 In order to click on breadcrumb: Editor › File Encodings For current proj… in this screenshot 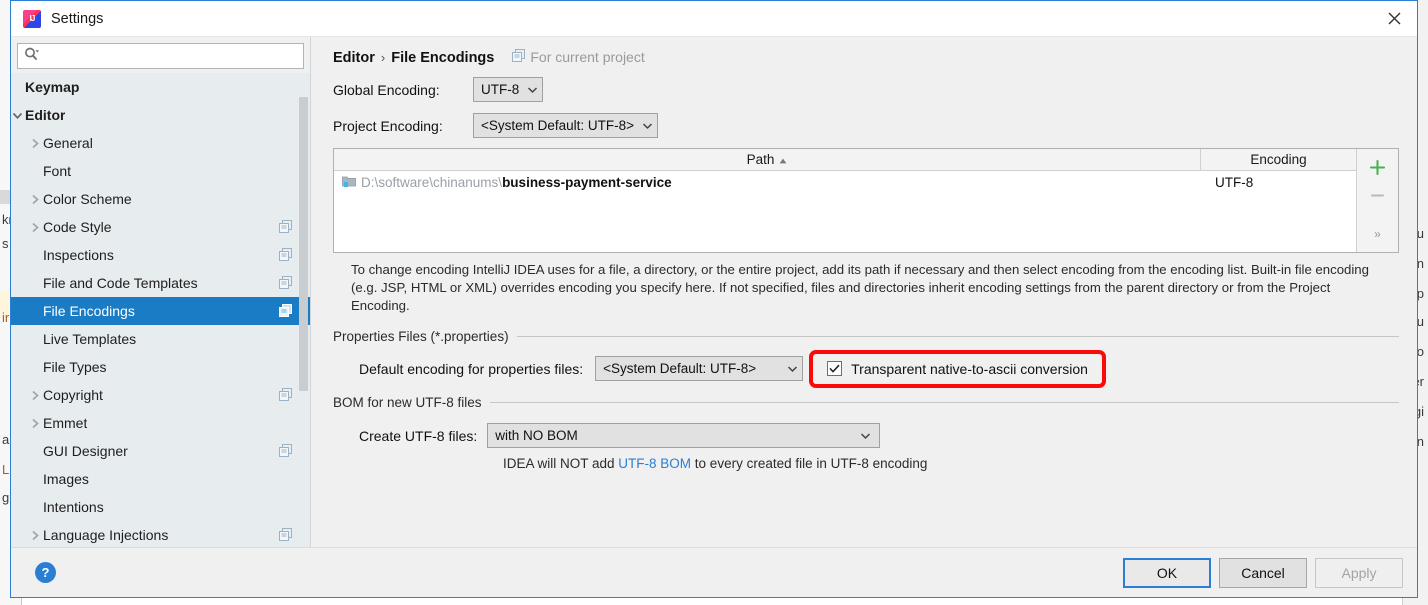, I will do `click(866, 51)`.